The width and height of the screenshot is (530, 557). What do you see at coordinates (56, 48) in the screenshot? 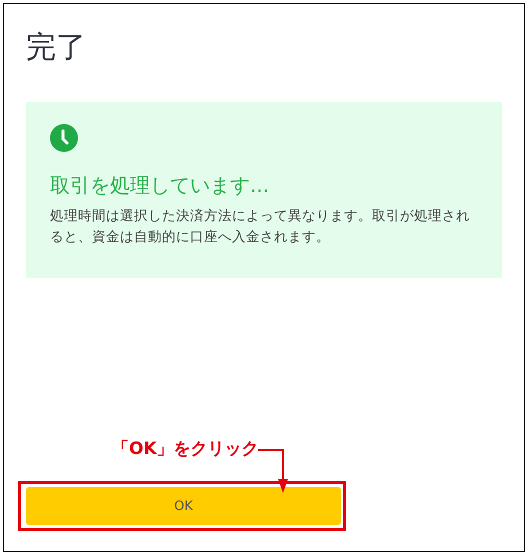
I see `page-title: 完了` at bounding box center [56, 48].